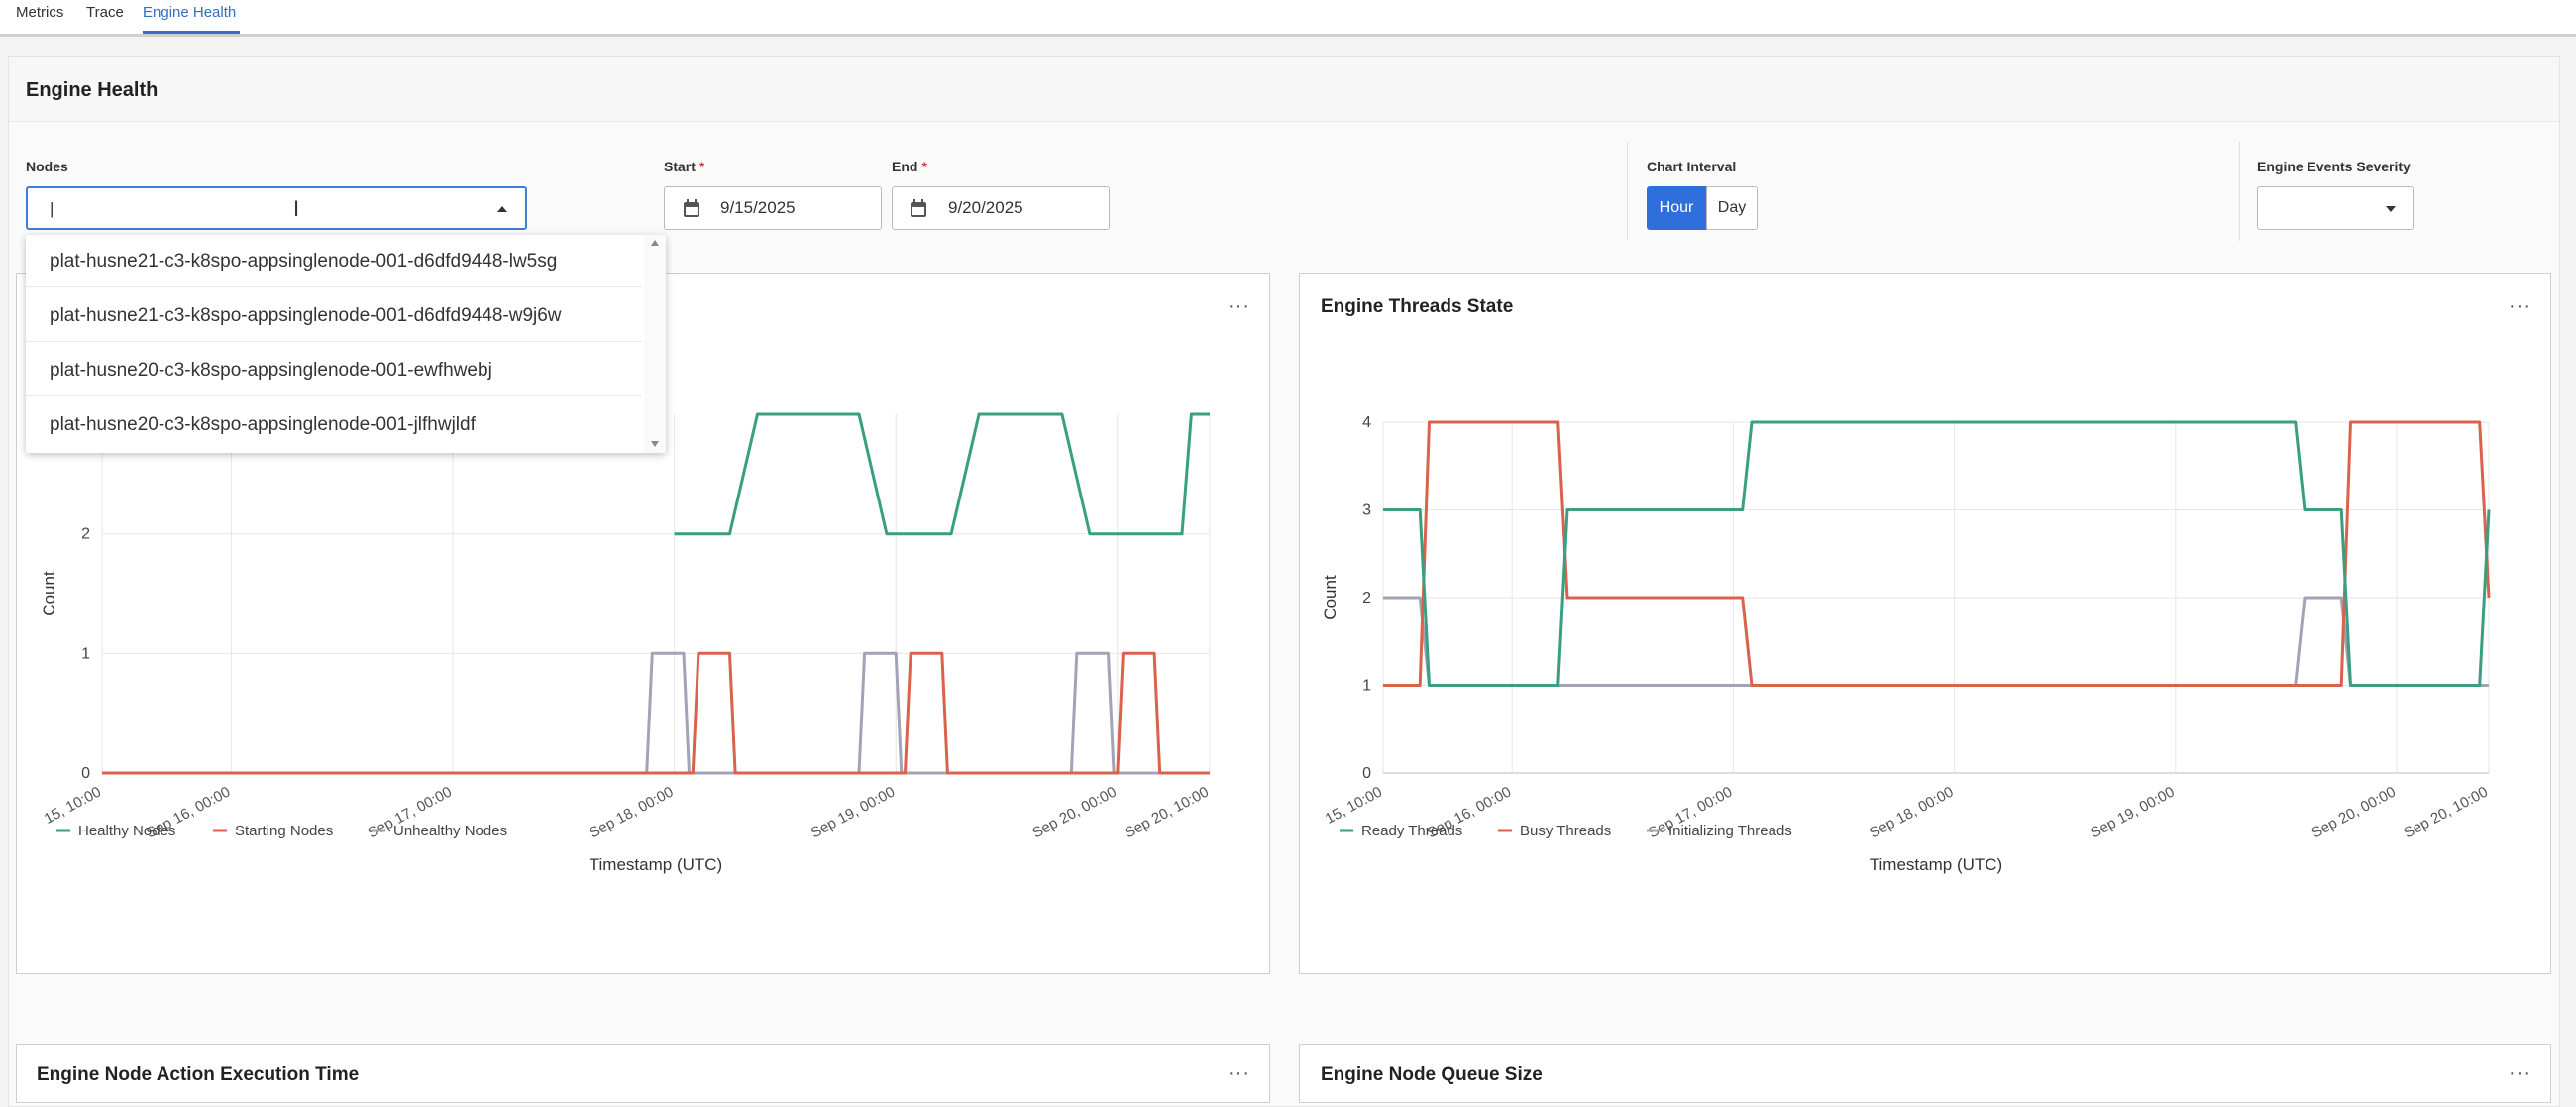  What do you see at coordinates (2335, 208) in the screenshot?
I see `severity-select` at bounding box center [2335, 208].